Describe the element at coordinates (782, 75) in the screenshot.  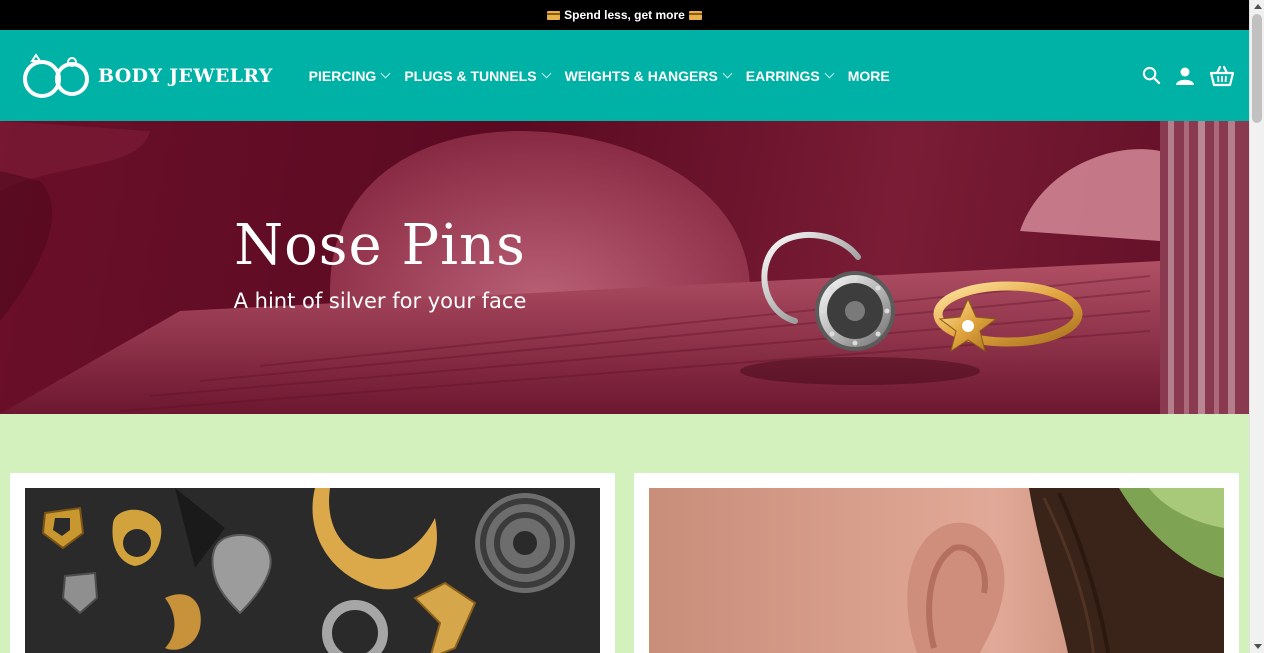
I see `nav-label: EARRINGS` at that location.